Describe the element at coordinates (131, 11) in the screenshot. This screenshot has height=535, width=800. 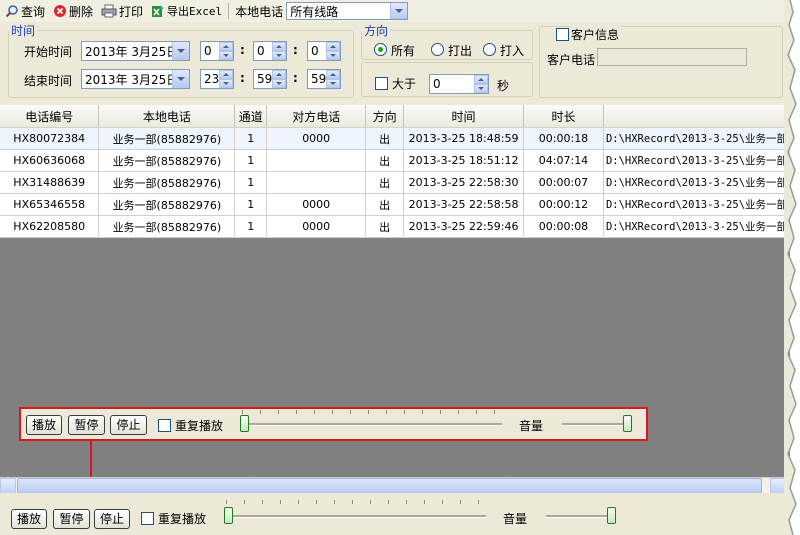
I see `print-label: 打印` at that location.